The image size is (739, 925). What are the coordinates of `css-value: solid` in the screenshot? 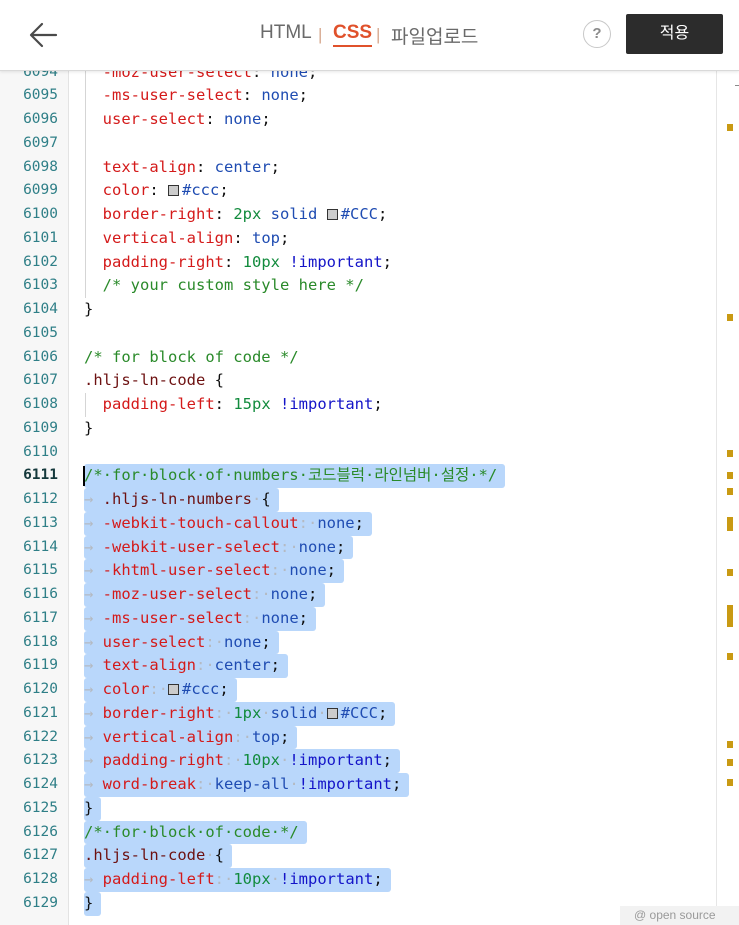 It's located at (294, 214).